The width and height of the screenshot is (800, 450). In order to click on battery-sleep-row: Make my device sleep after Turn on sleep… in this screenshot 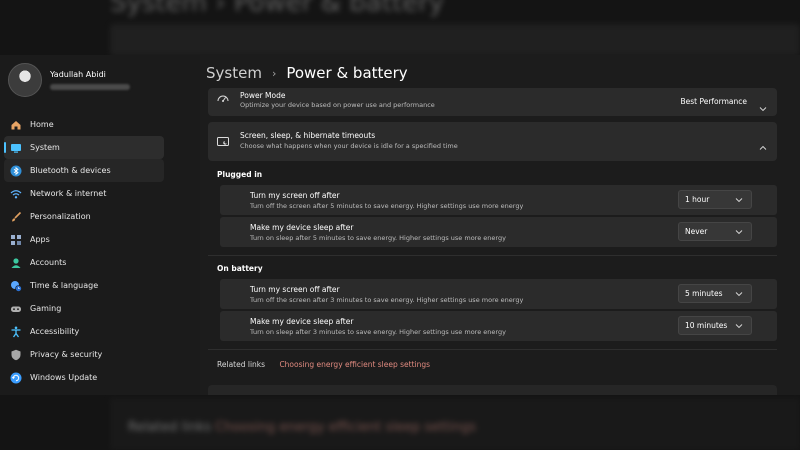, I will do `click(498, 326)`.